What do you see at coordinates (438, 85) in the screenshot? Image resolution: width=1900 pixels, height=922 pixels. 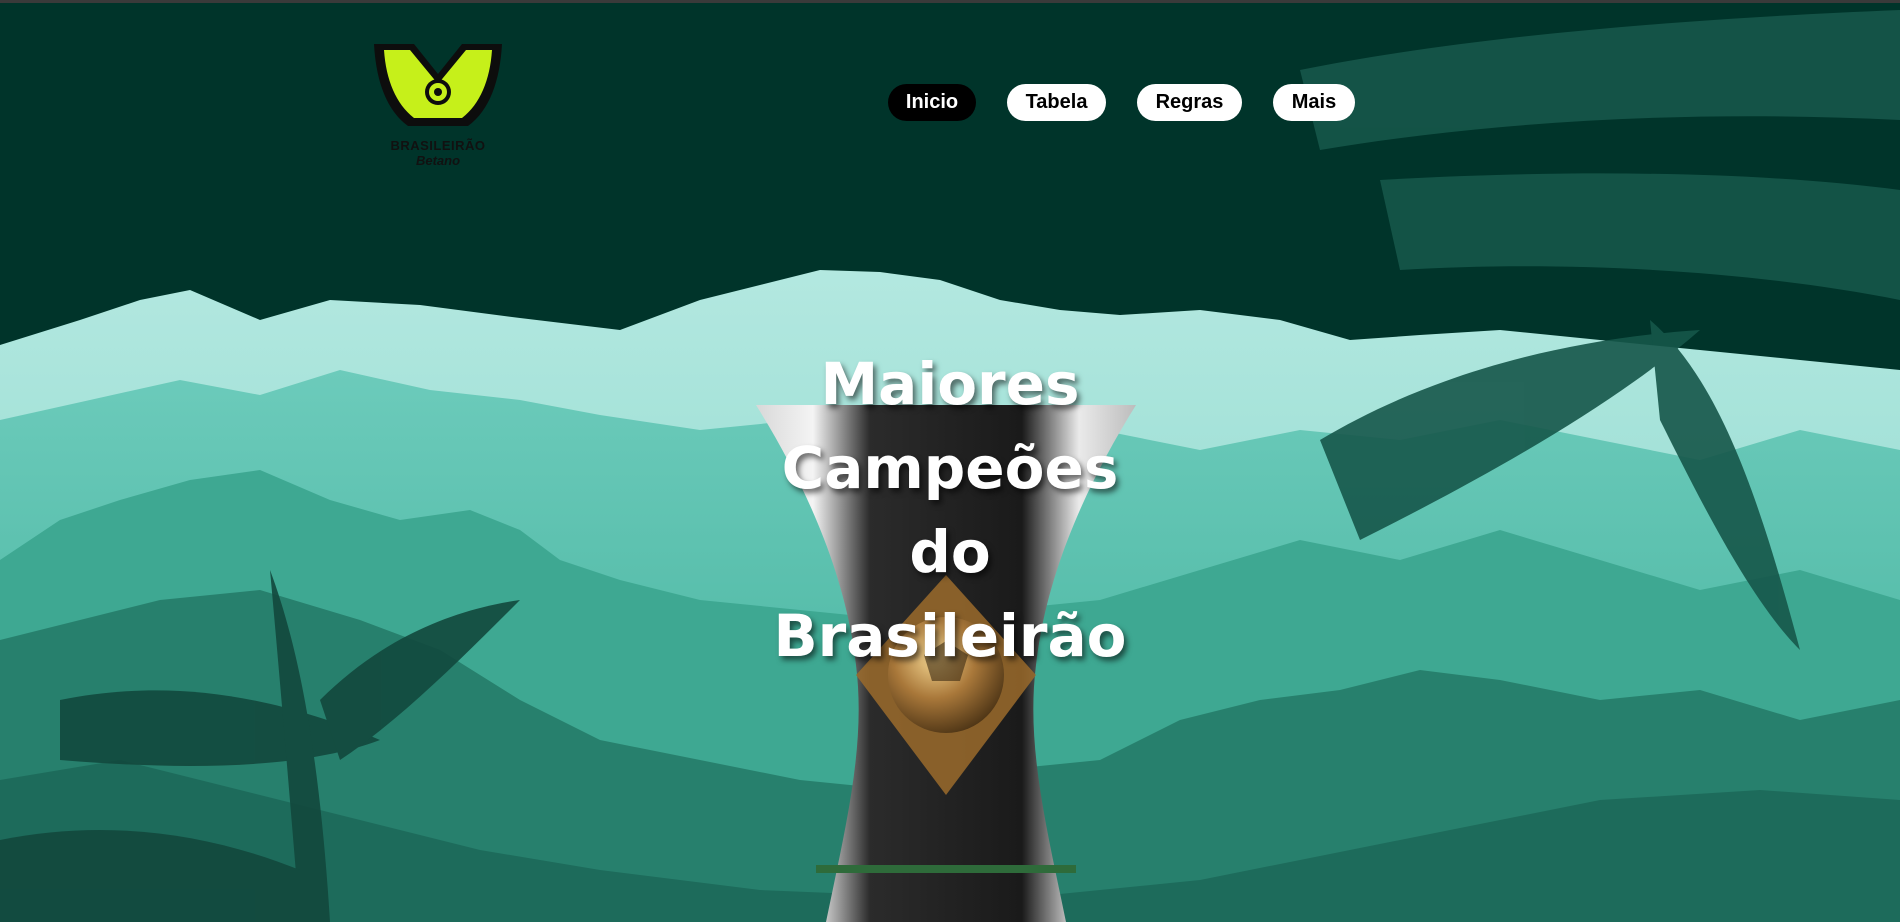 I see `logo-shield-icon` at bounding box center [438, 85].